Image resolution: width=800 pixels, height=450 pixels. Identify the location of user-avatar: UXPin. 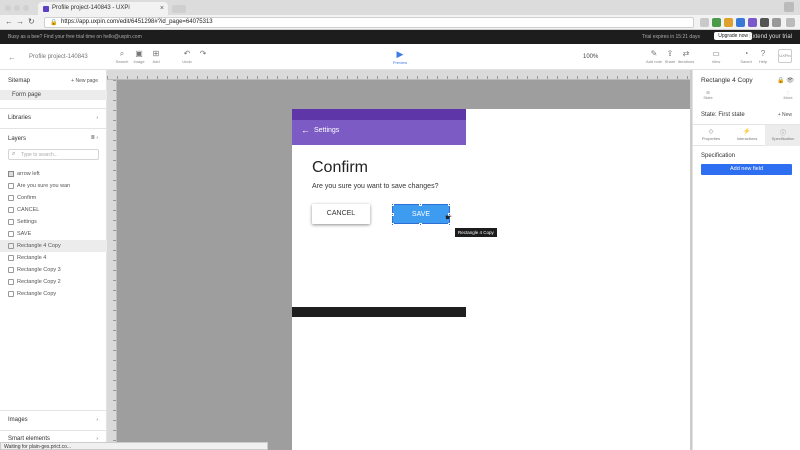
(785, 56).